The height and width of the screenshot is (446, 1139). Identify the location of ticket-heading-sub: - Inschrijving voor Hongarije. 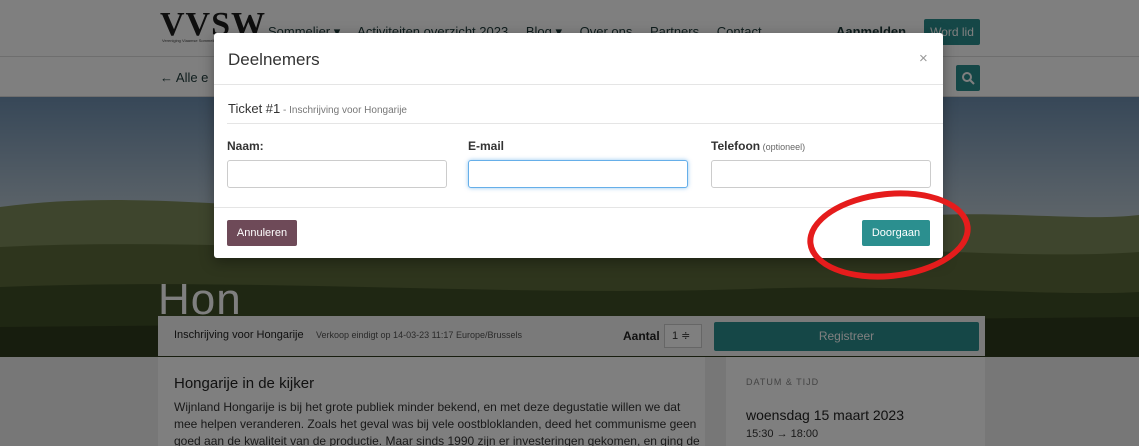
(343, 110).